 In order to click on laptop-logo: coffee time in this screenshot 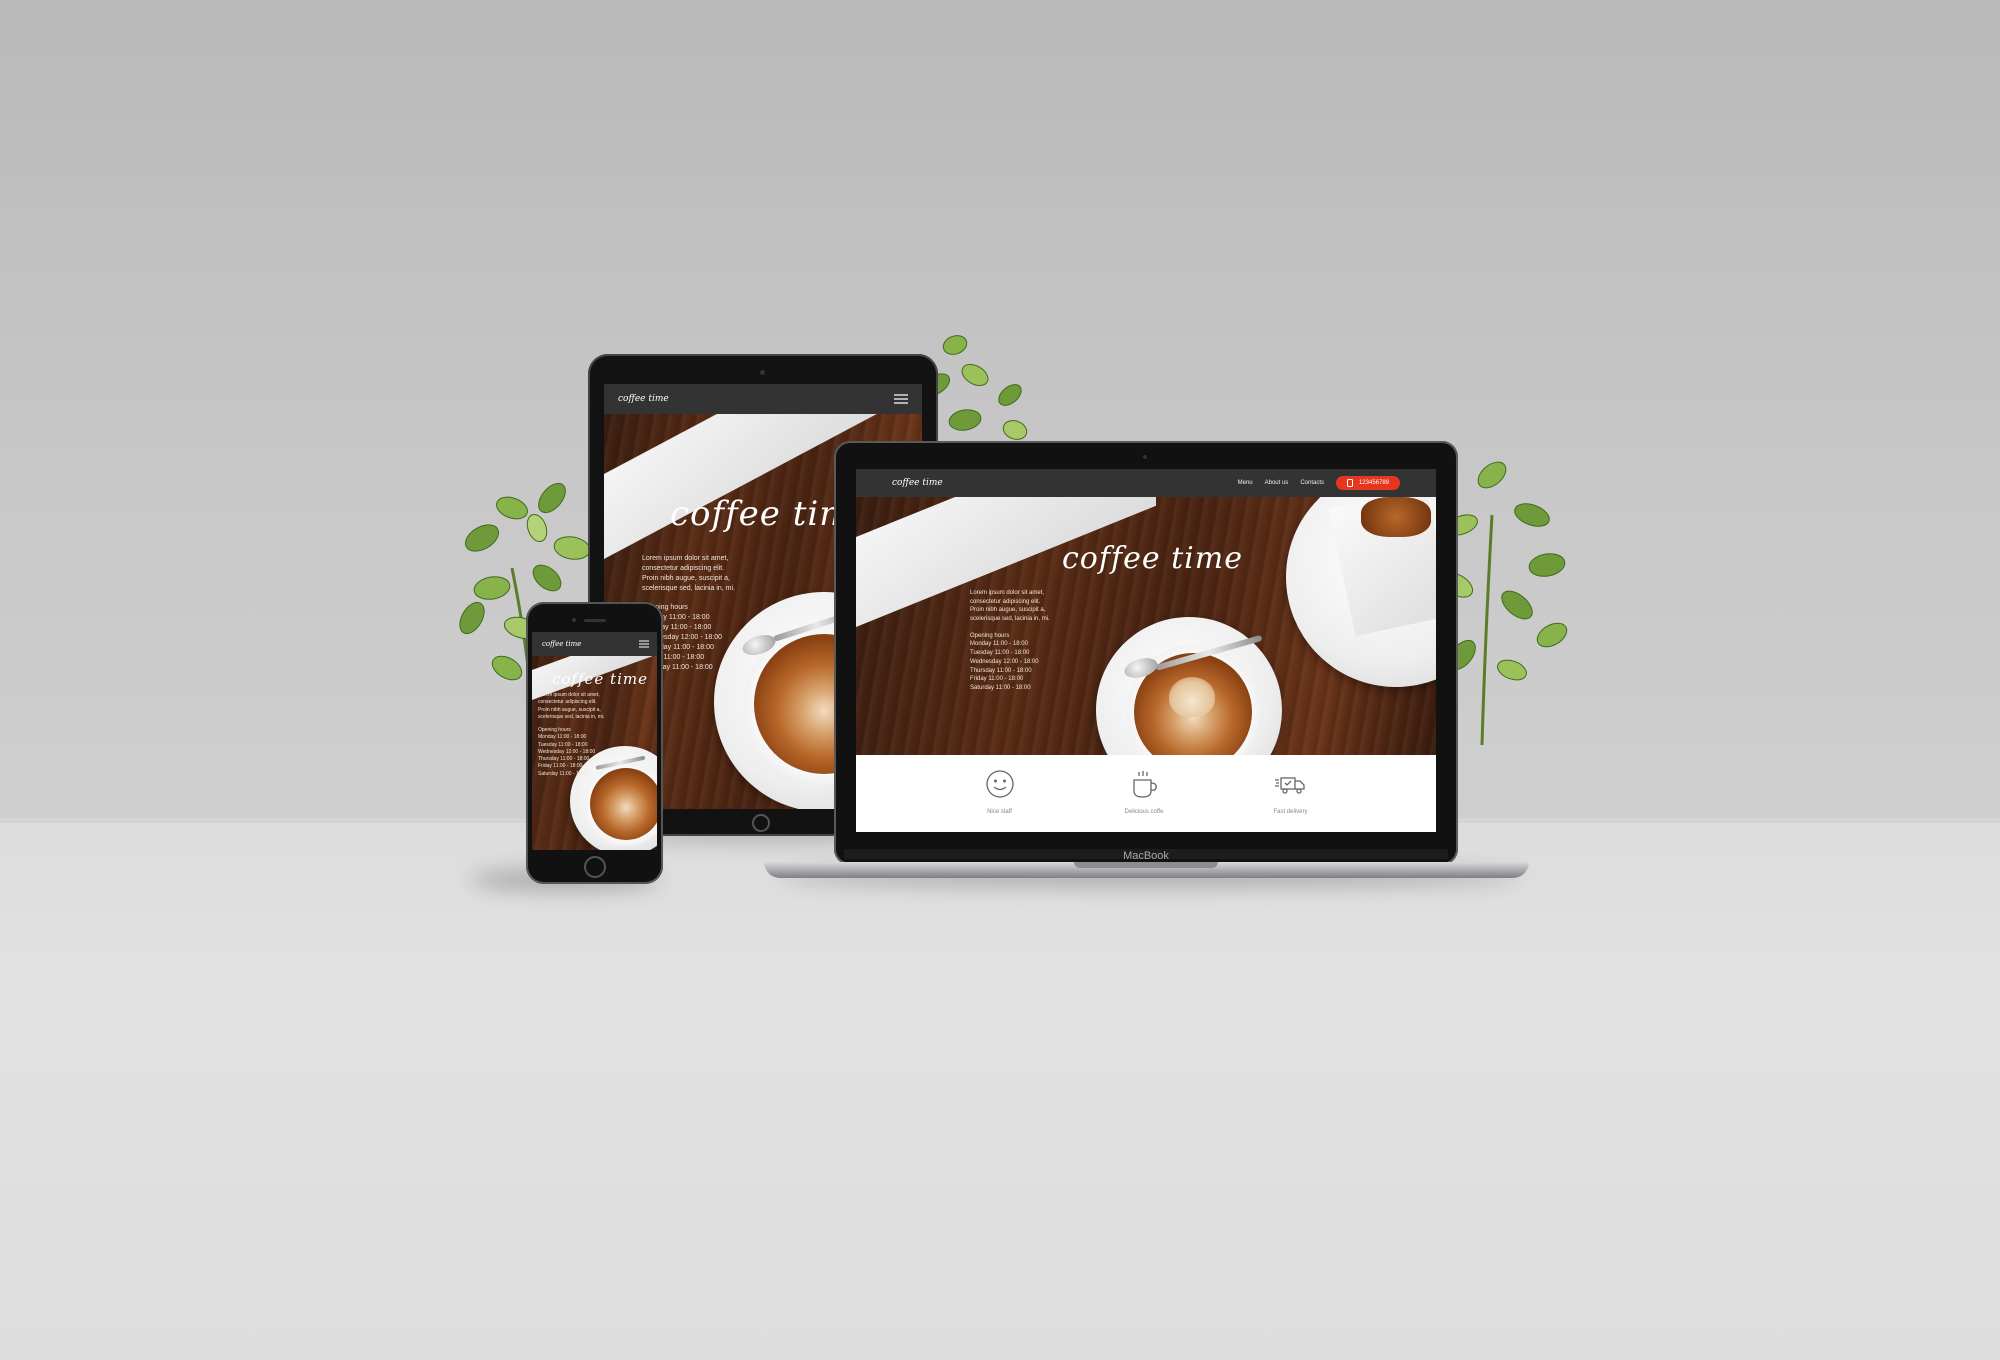, I will do `click(917, 483)`.